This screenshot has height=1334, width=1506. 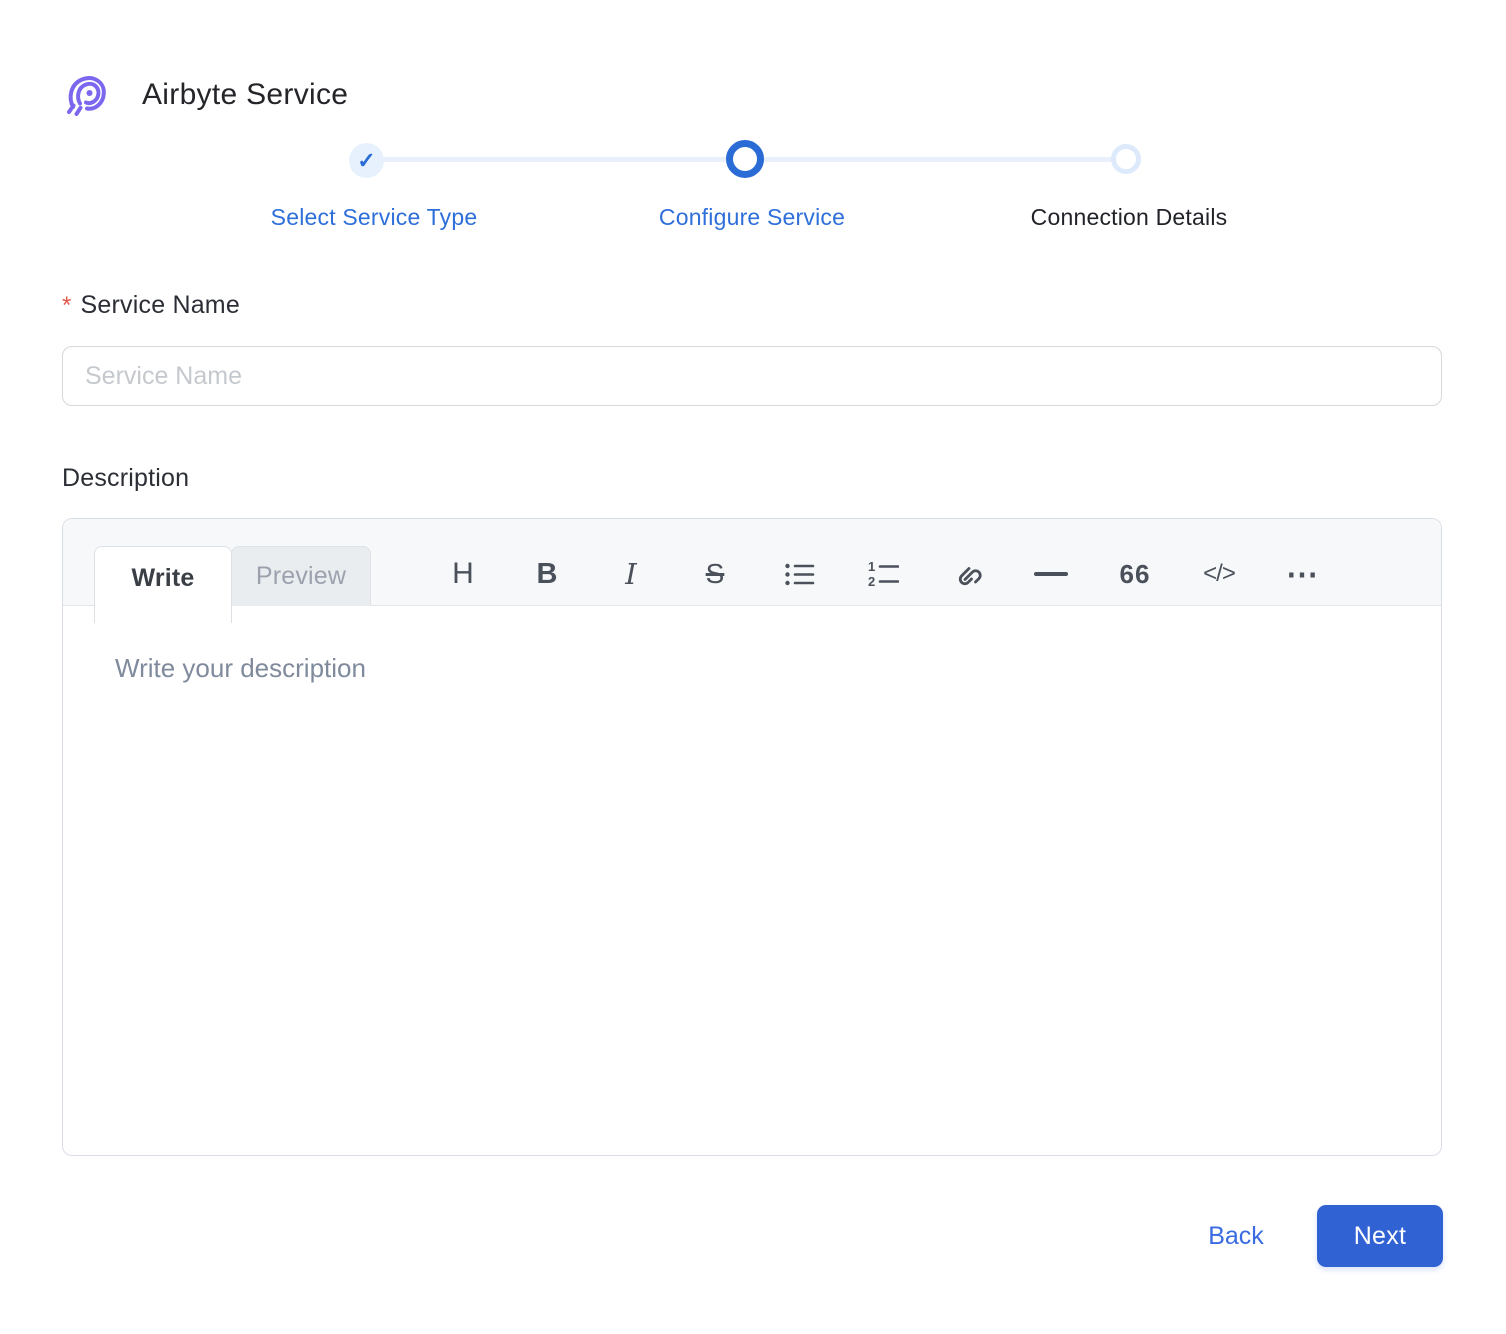 I want to click on service-name-input, so click(x=752, y=376).